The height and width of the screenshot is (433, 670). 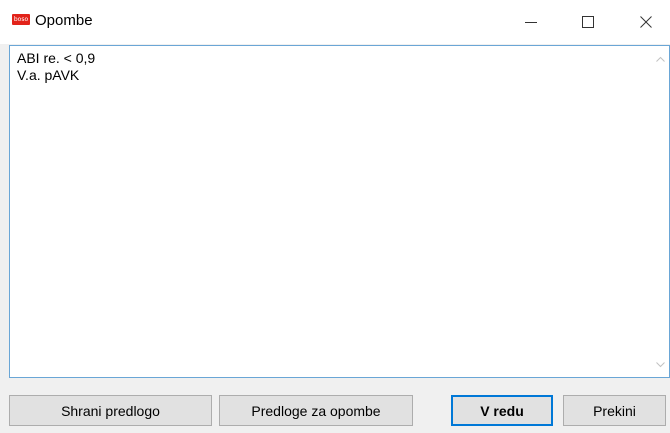 I want to click on vertical-scrollbar, so click(x=660, y=211).